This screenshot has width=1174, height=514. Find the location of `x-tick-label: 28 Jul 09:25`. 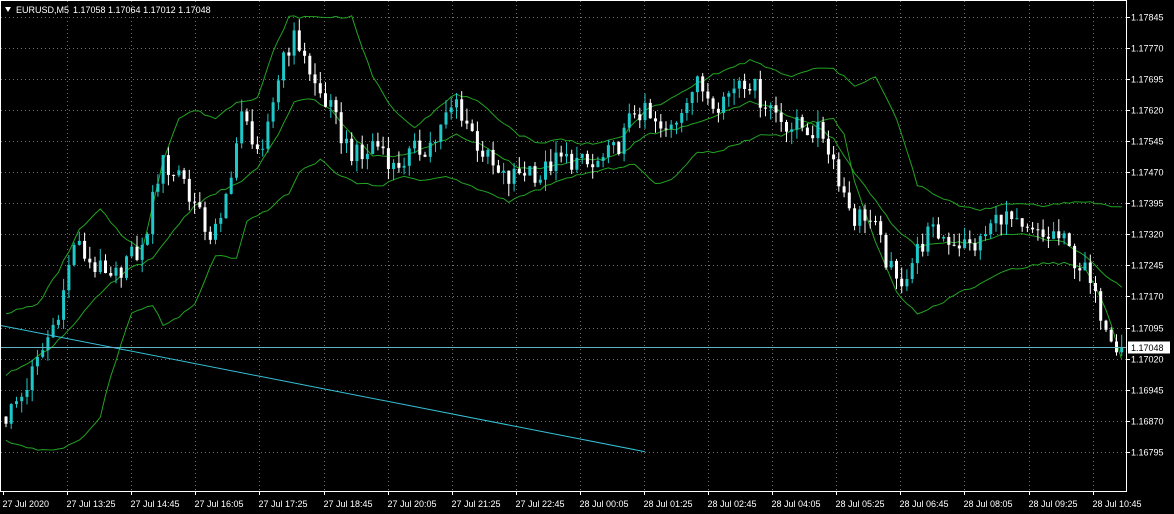

x-tick-label: 28 Jul 09:25 is located at coordinates (1053, 504).